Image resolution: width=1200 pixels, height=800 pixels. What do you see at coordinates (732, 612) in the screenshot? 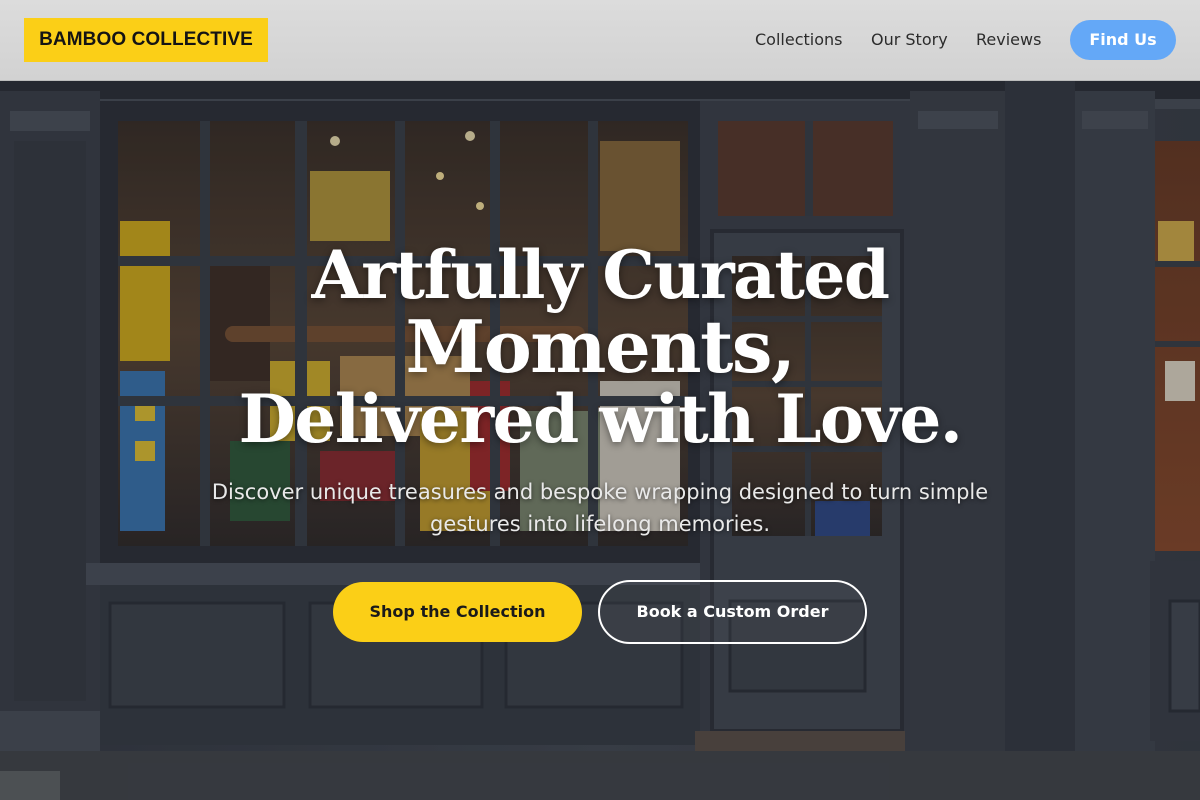
I see `book-custom-order-button: Book a Custom Order` at bounding box center [732, 612].